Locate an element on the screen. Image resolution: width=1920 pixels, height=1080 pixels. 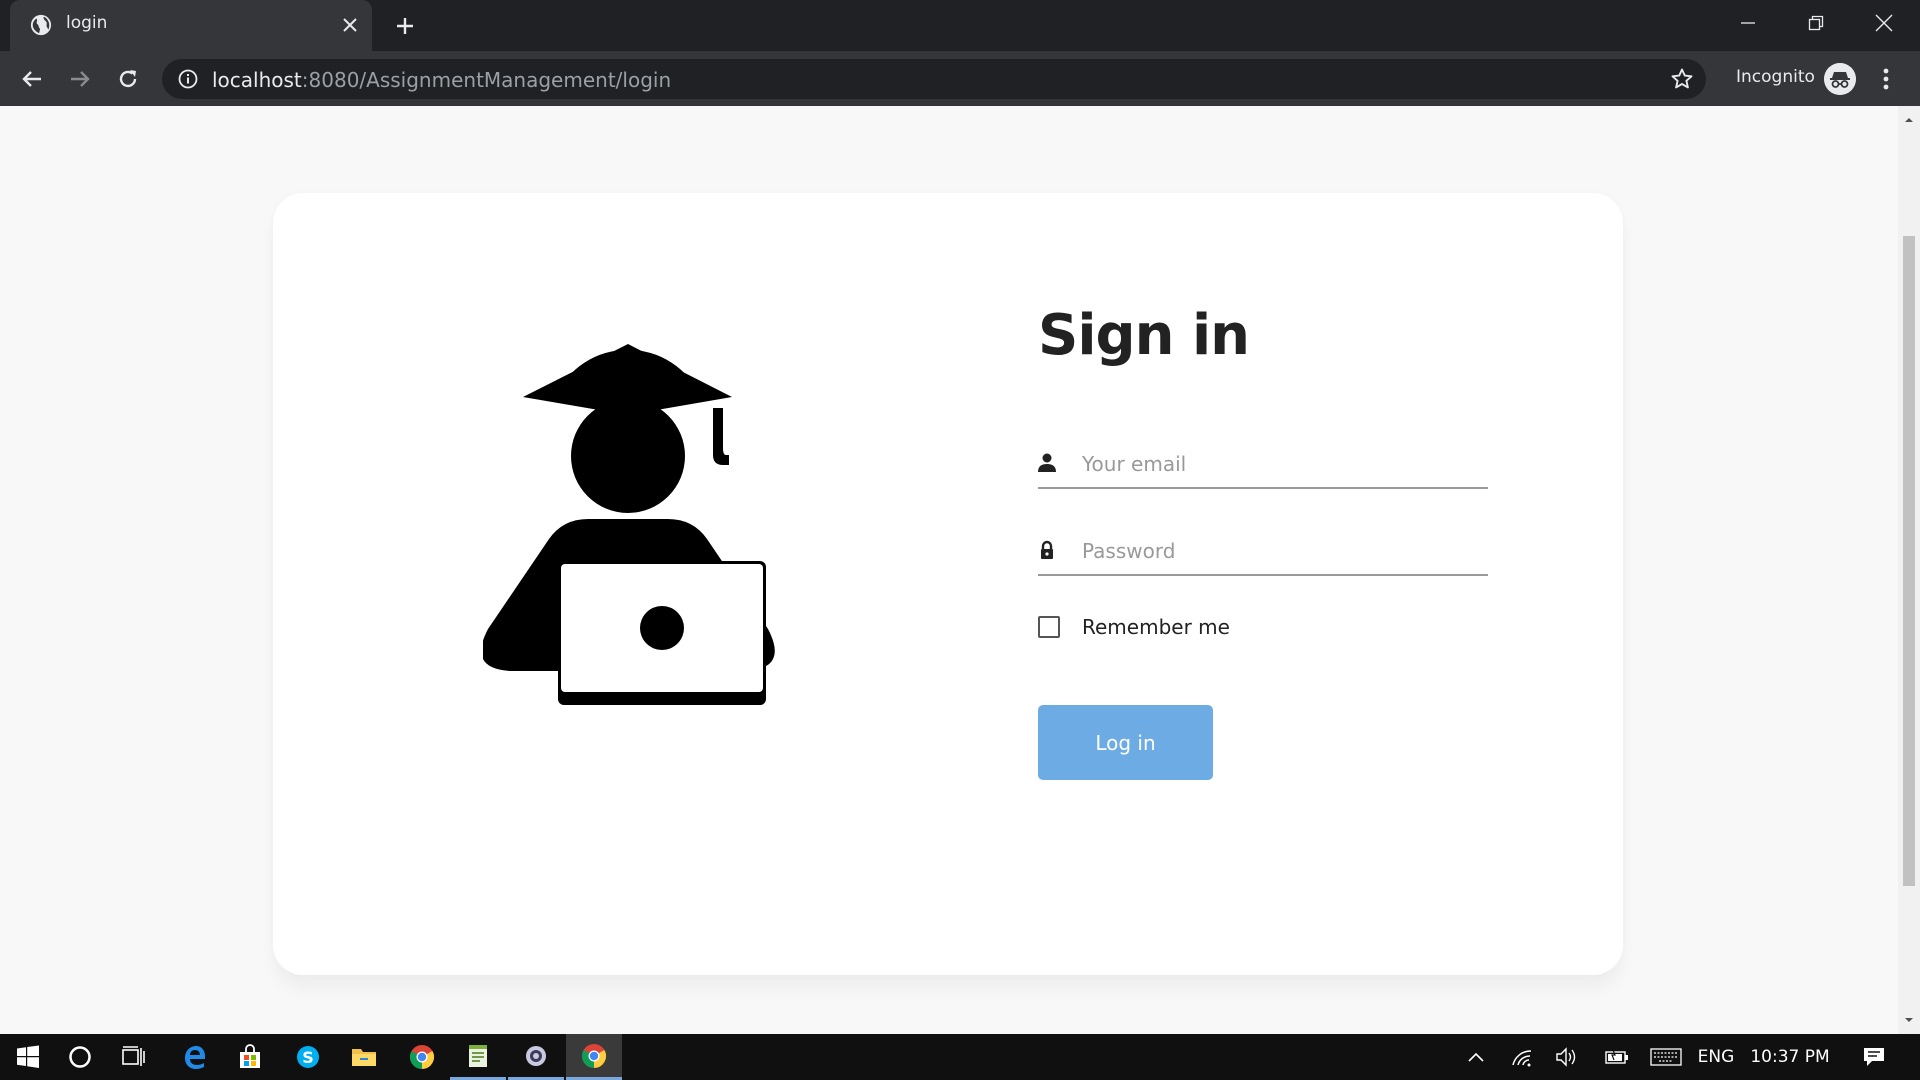
taskbar-edge is located at coordinates (194, 1057).